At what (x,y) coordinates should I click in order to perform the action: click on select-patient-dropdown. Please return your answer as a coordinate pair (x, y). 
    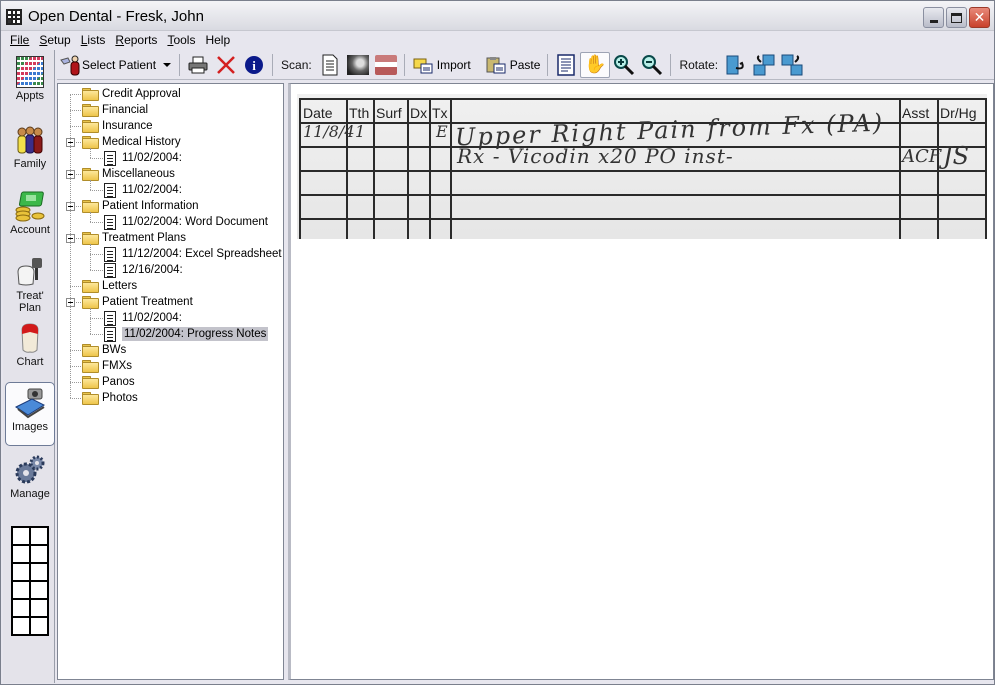
    Looking at the image, I should click on (167, 65).